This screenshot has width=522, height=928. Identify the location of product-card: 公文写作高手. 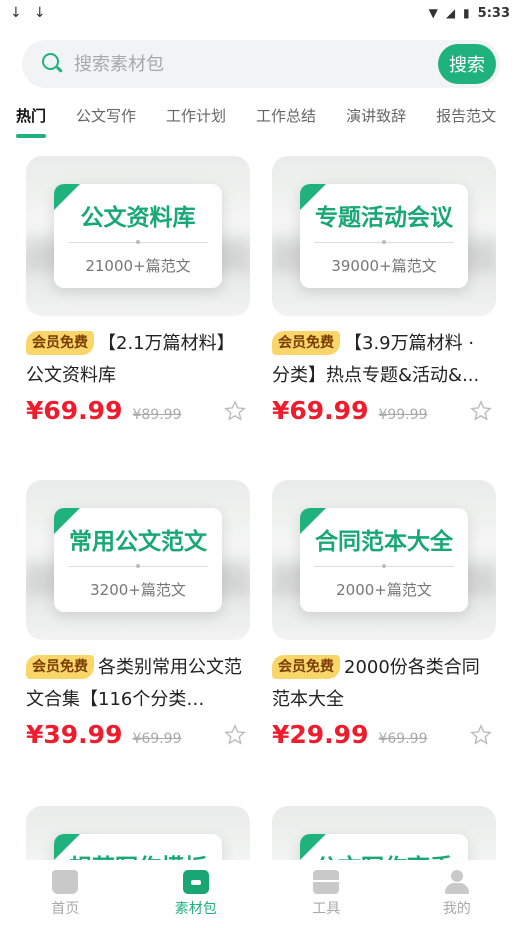
(384, 833).